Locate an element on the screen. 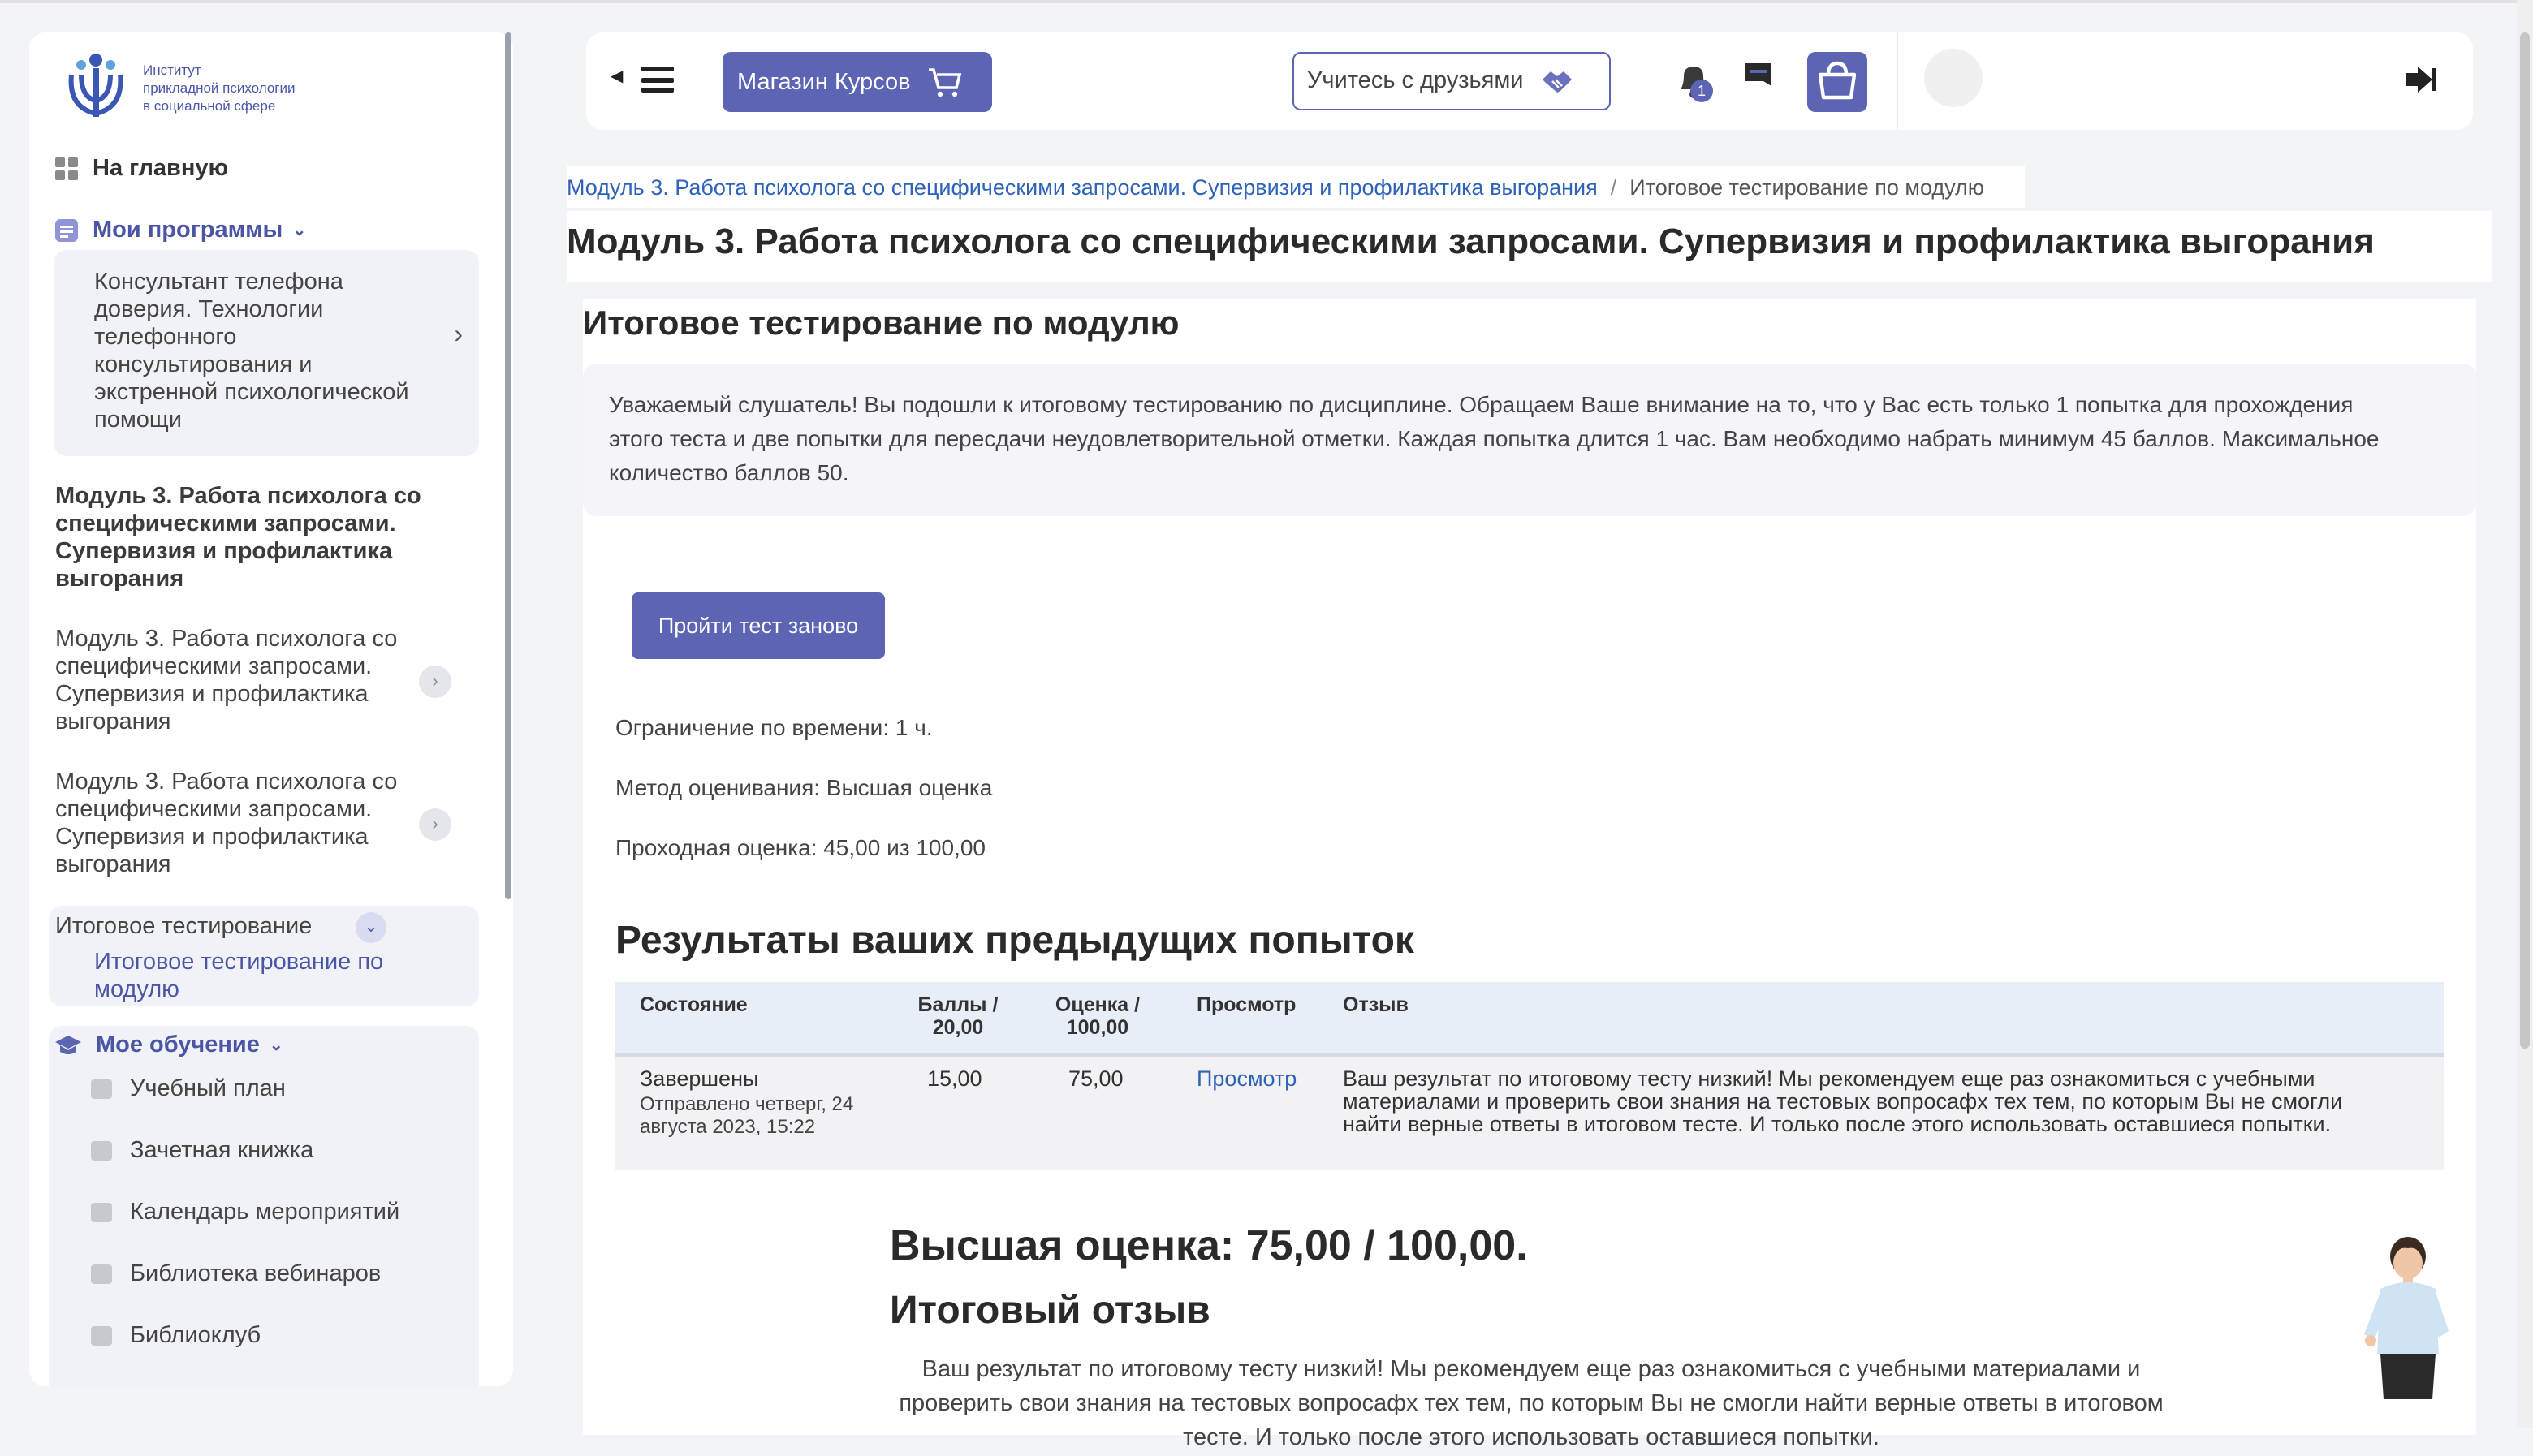 The image size is (2533, 1456). sidebar-item-final-test: Итоговое тестирование по модулю is located at coordinates (268, 978).